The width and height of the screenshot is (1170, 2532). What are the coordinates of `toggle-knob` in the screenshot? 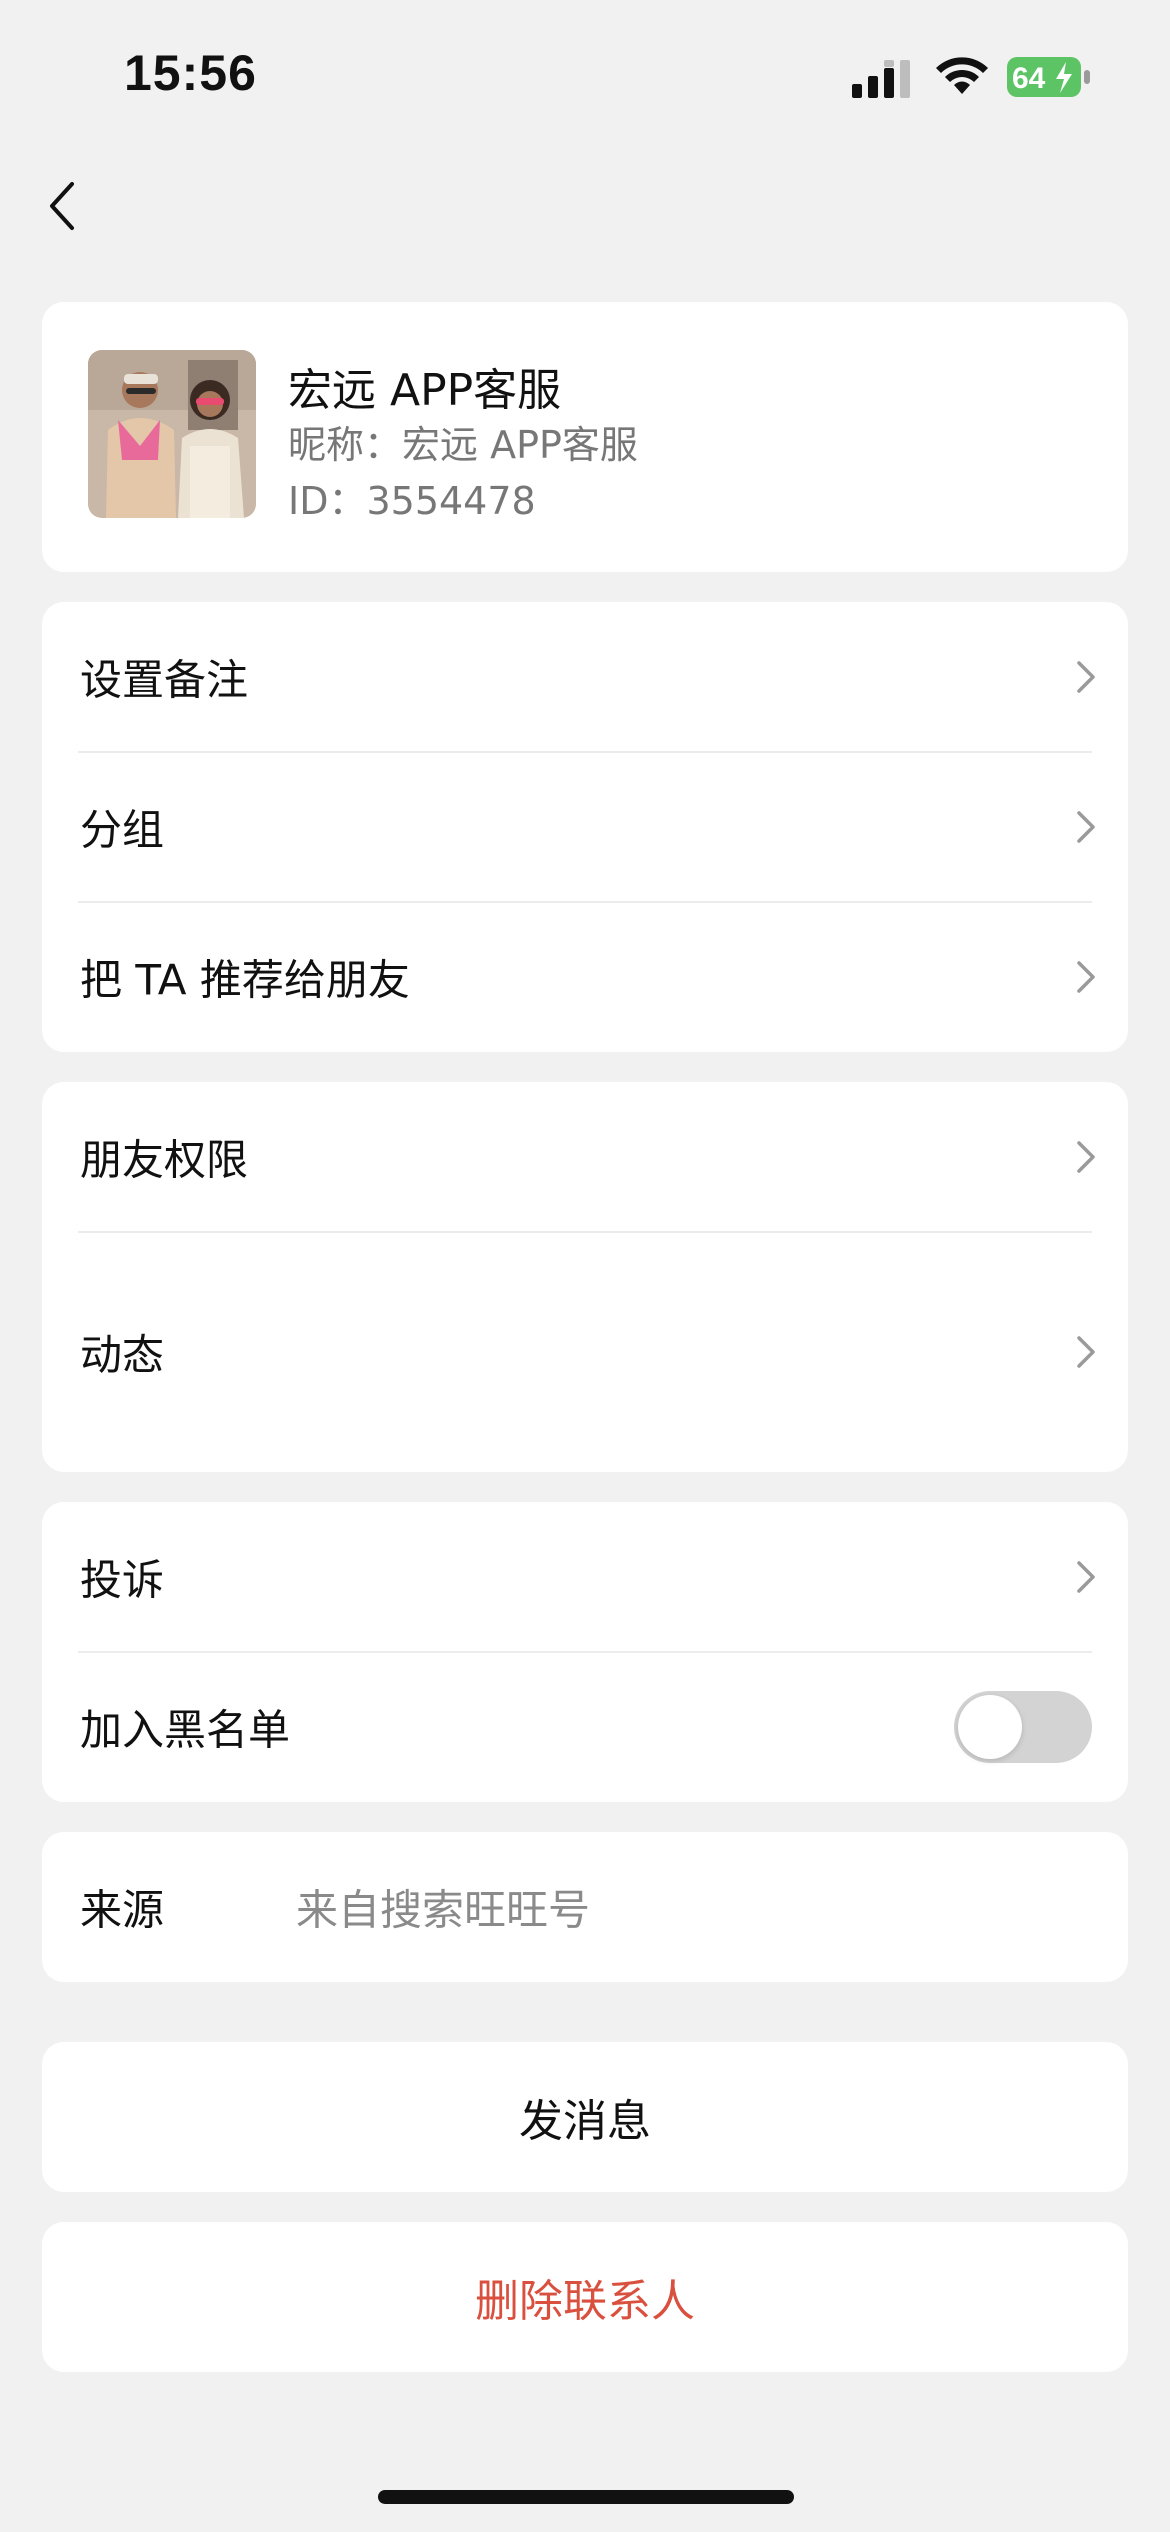 It's located at (990, 1727).